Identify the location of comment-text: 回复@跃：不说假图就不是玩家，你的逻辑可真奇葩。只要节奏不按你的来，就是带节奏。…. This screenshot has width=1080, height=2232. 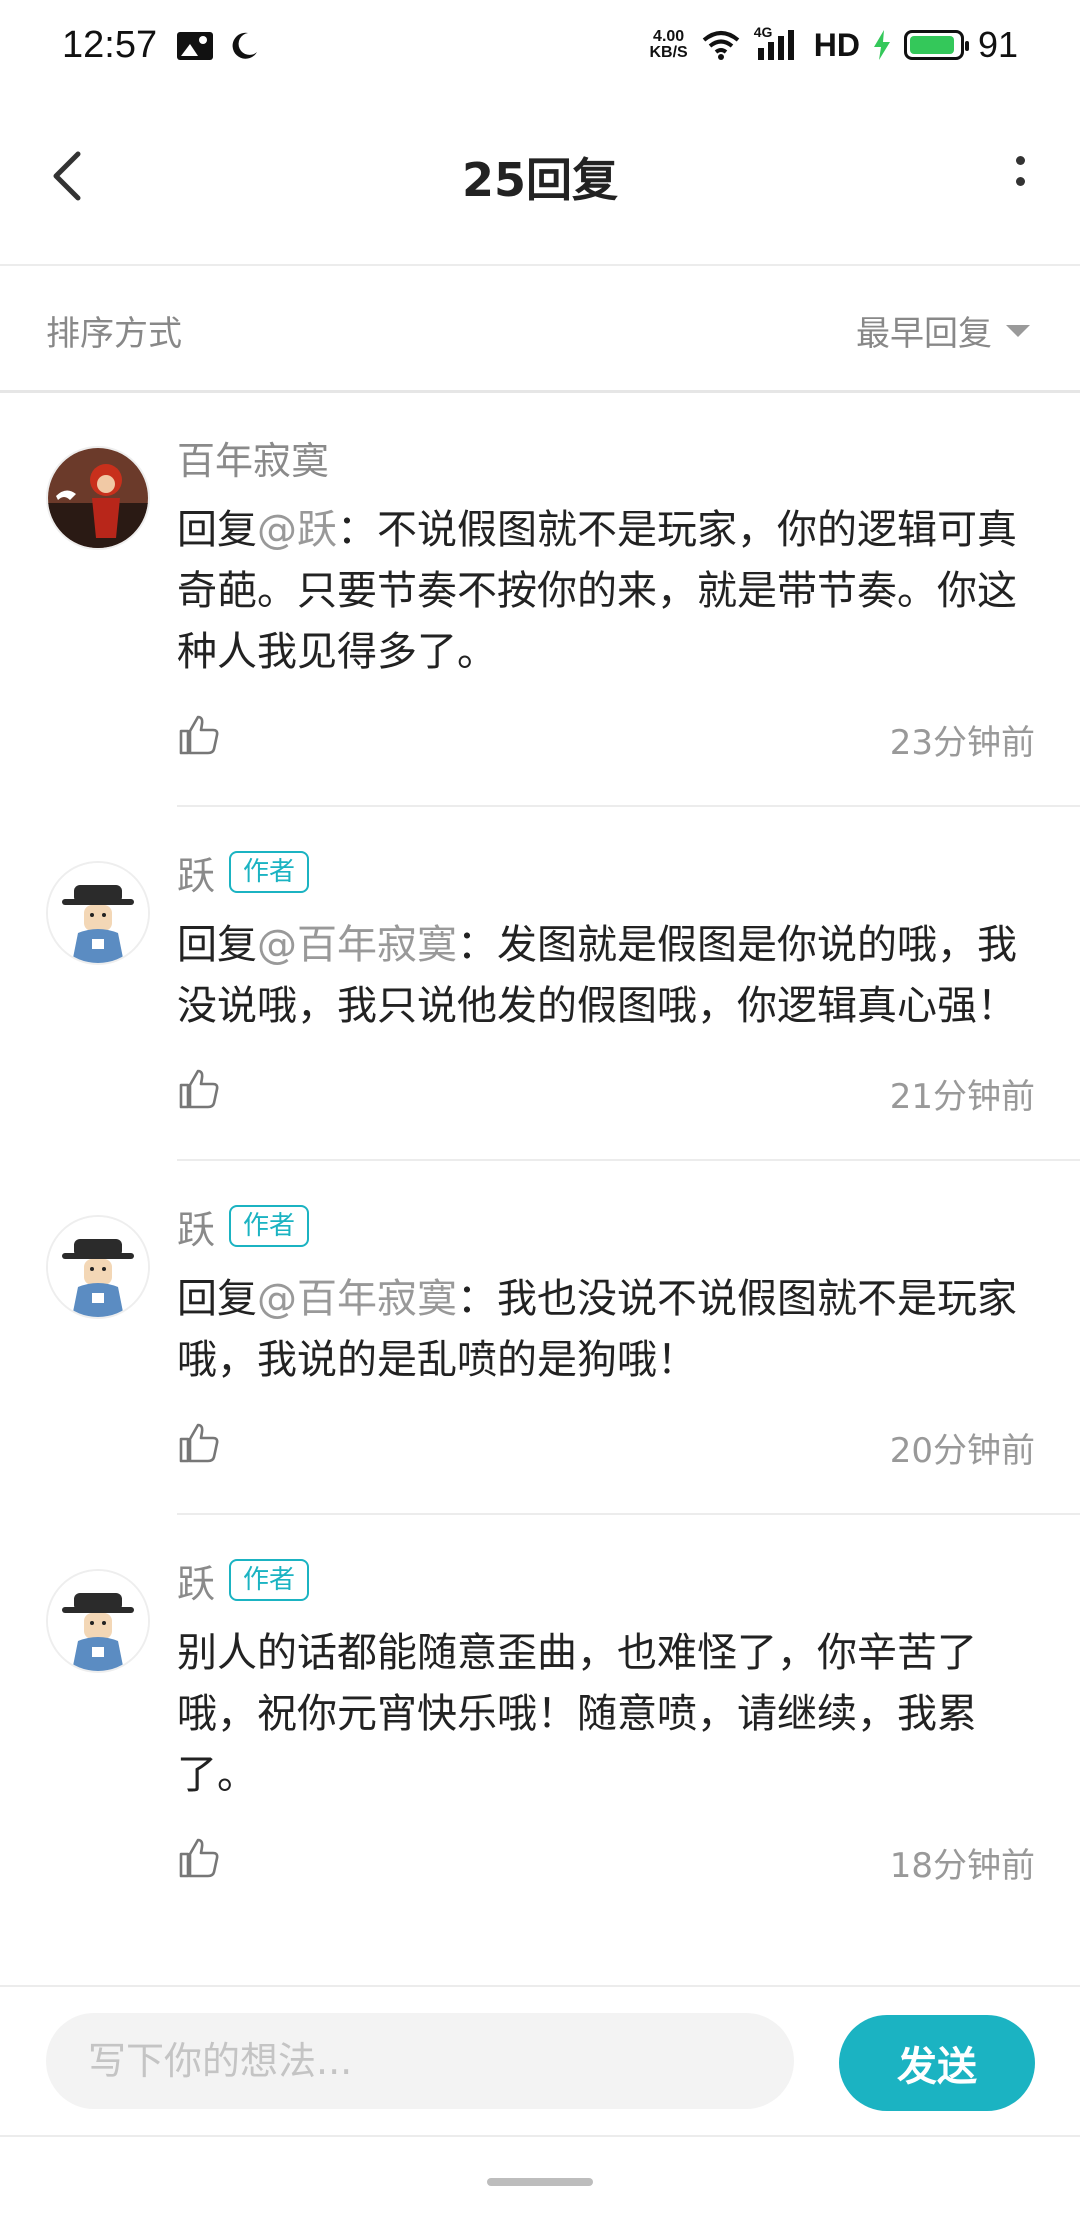
(597, 591).